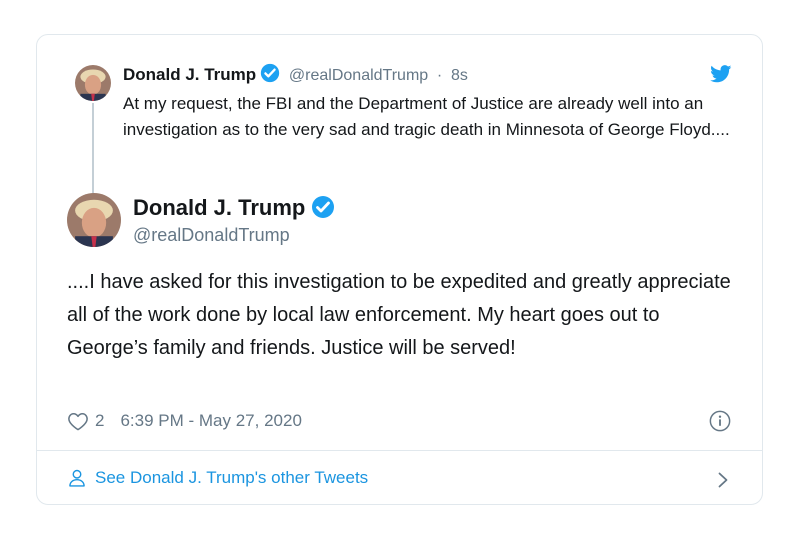 Image resolution: width=799 pixels, height=538 pixels. Describe the element at coordinates (94, 220) in the screenshot. I see `main-avatar` at that location.